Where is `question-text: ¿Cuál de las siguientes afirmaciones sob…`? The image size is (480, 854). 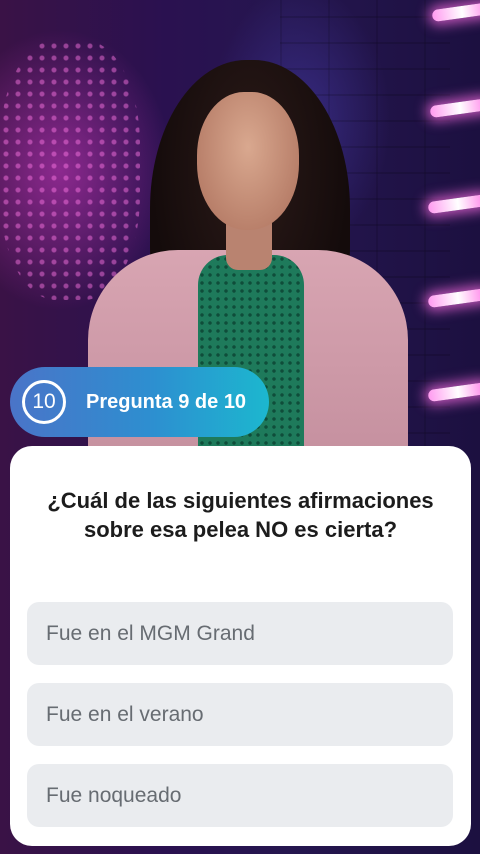 question-text: ¿Cuál de las siguientes afirmaciones sob… is located at coordinates (240, 515).